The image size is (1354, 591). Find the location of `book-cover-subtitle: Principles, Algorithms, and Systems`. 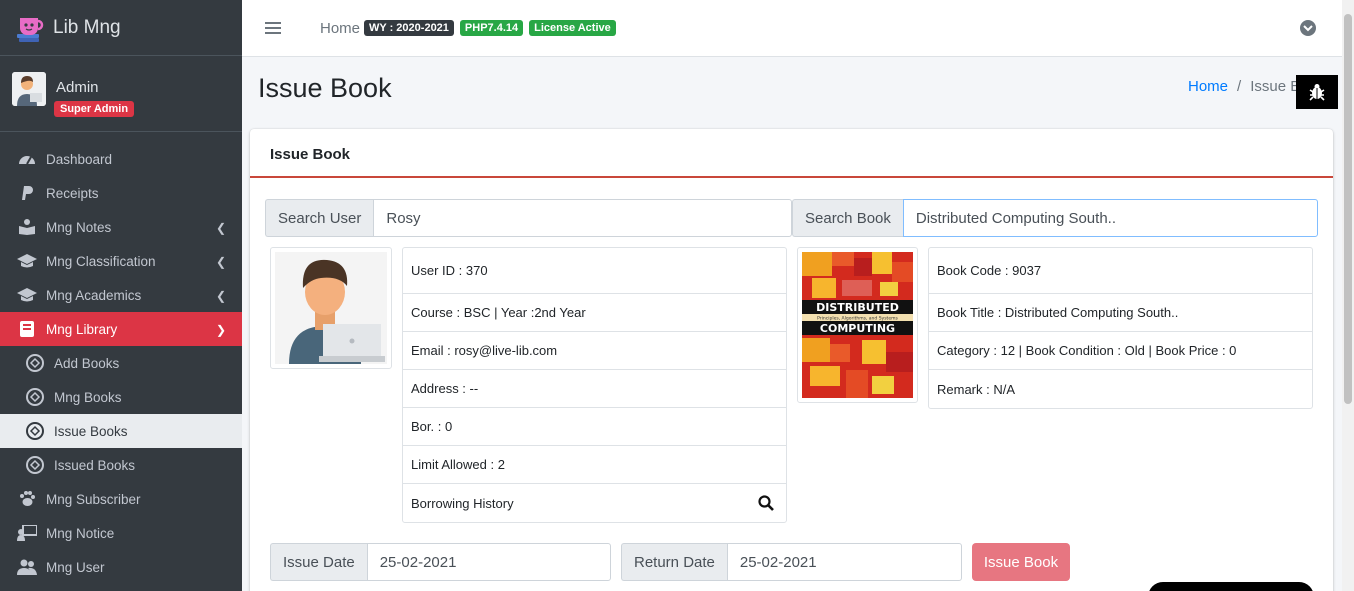

book-cover-subtitle: Principles, Algorithms, and Systems is located at coordinates (857, 319).